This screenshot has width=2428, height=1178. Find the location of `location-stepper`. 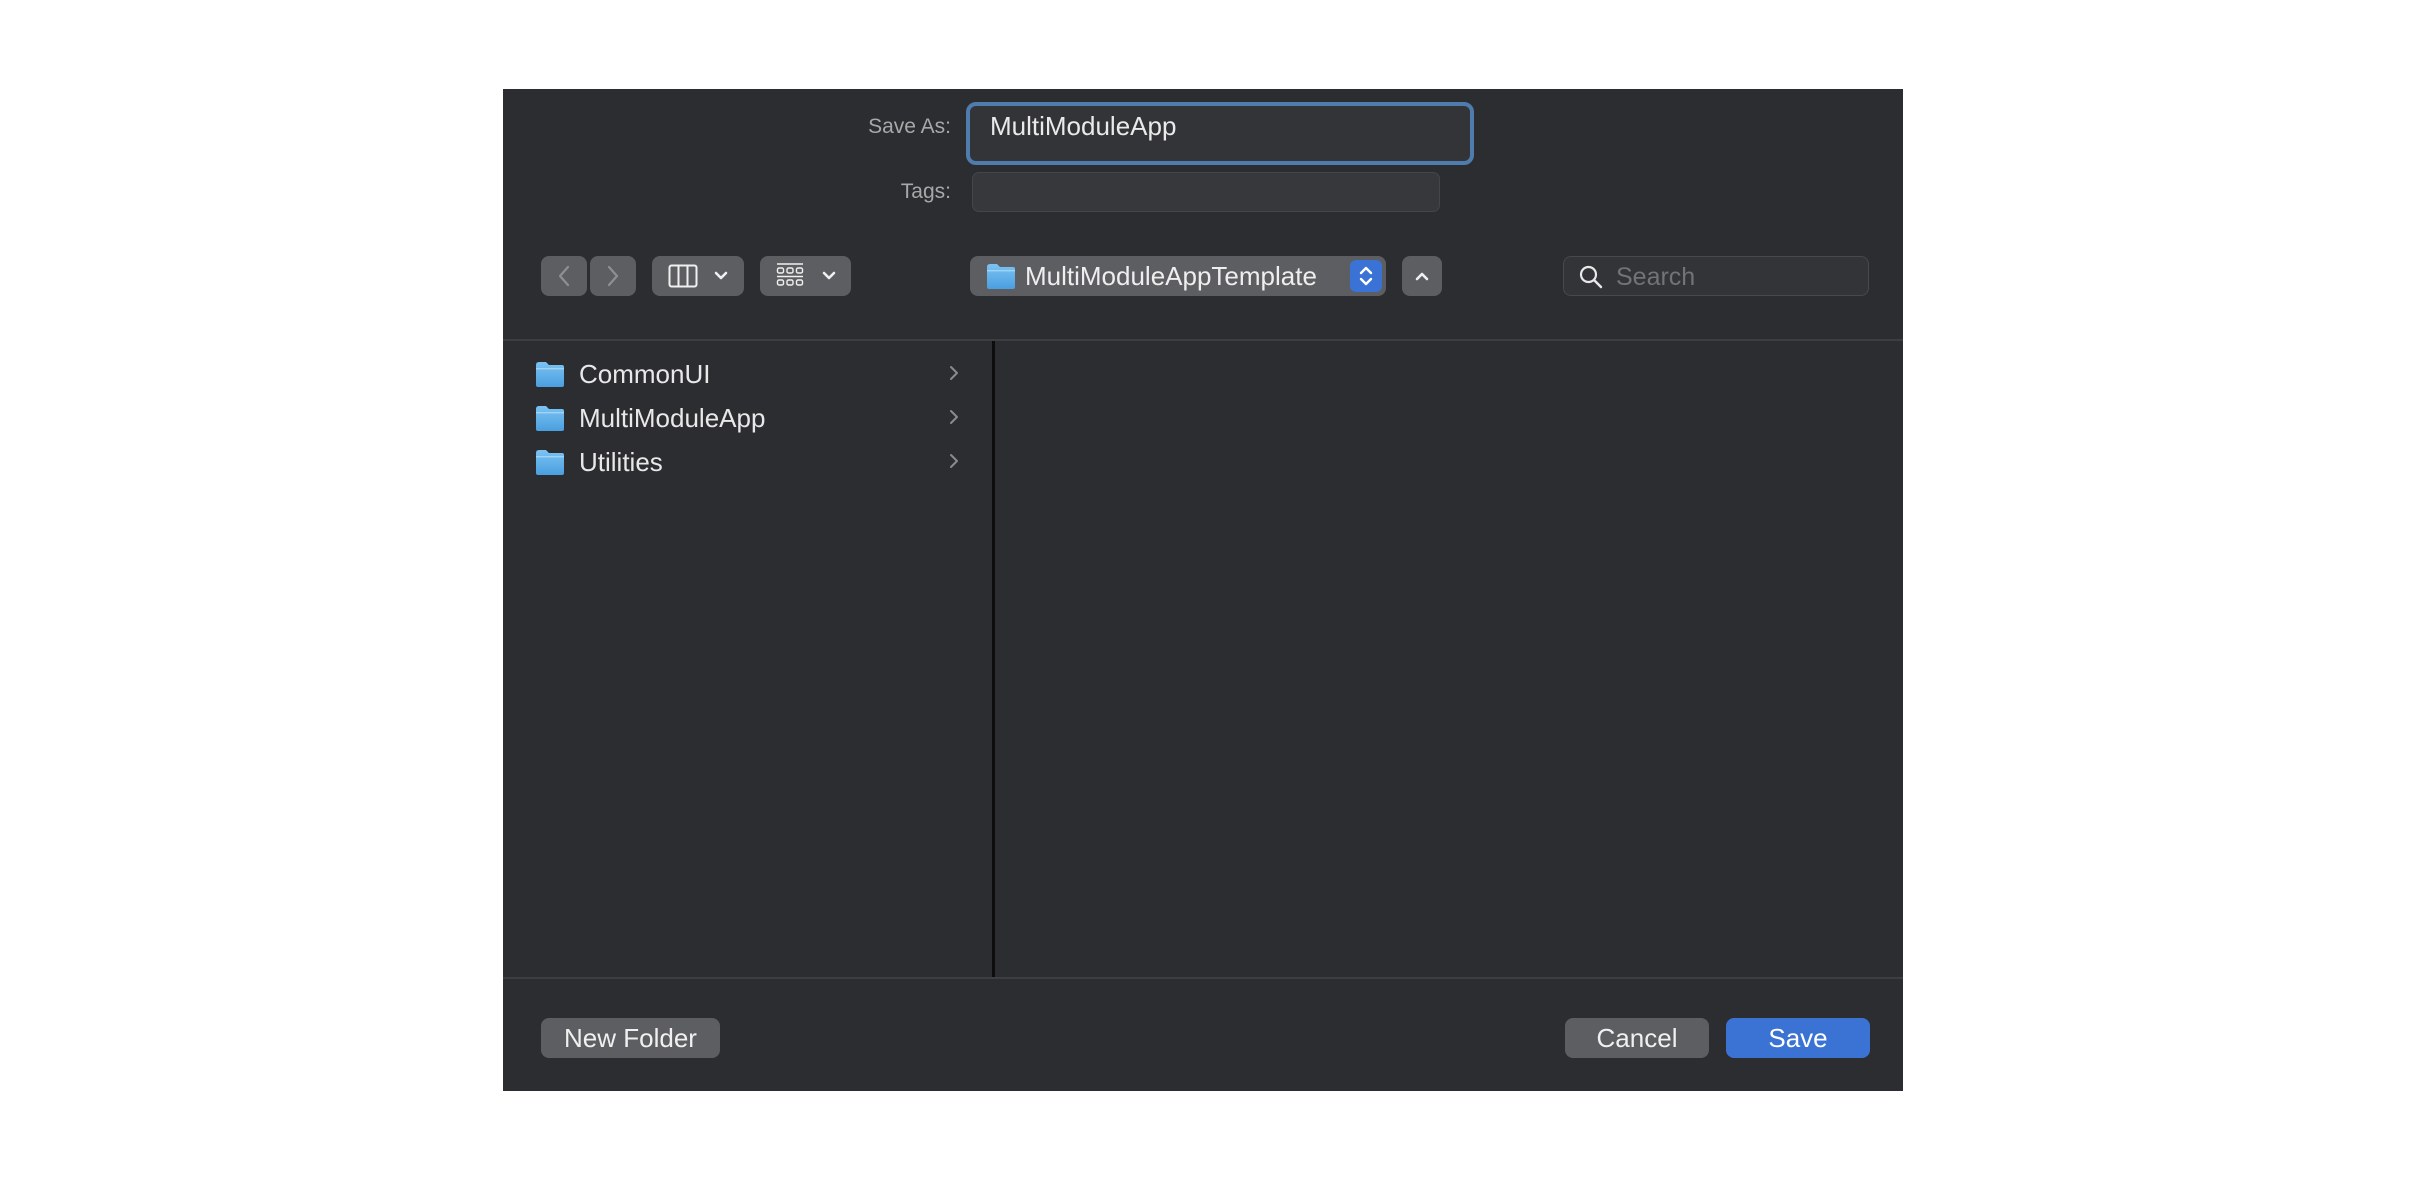

location-stepper is located at coordinates (1366, 276).